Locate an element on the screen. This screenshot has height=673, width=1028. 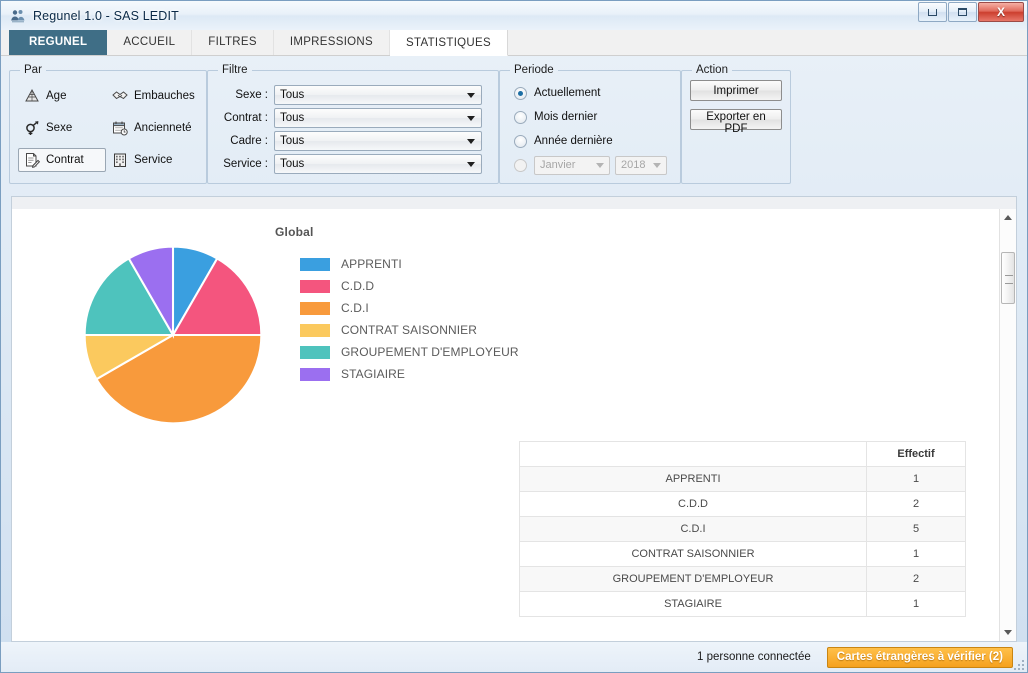
filter-value-sexe: Tous is located at coordinates (292, 94).